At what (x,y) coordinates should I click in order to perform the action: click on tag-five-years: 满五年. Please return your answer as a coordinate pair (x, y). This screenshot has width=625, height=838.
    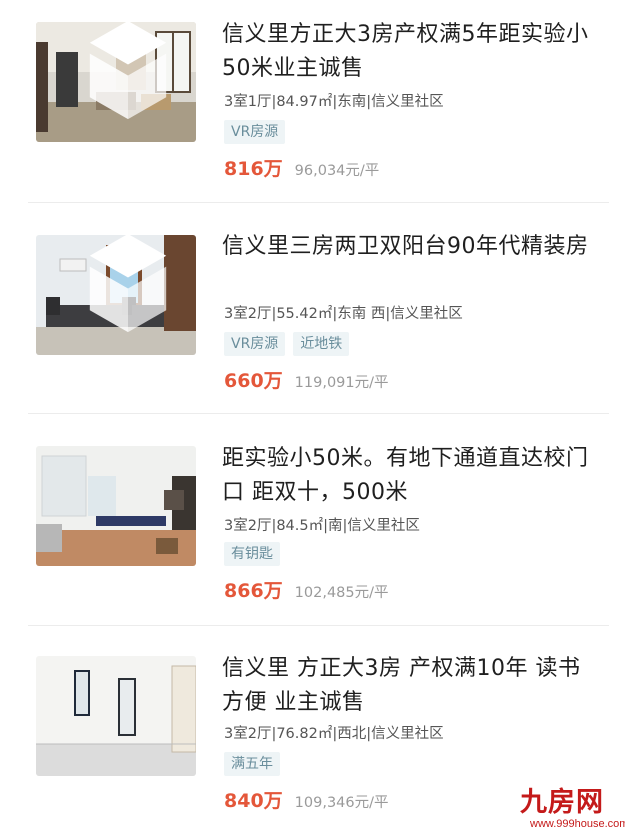
    Looking at the image, I should click on (252, 764).